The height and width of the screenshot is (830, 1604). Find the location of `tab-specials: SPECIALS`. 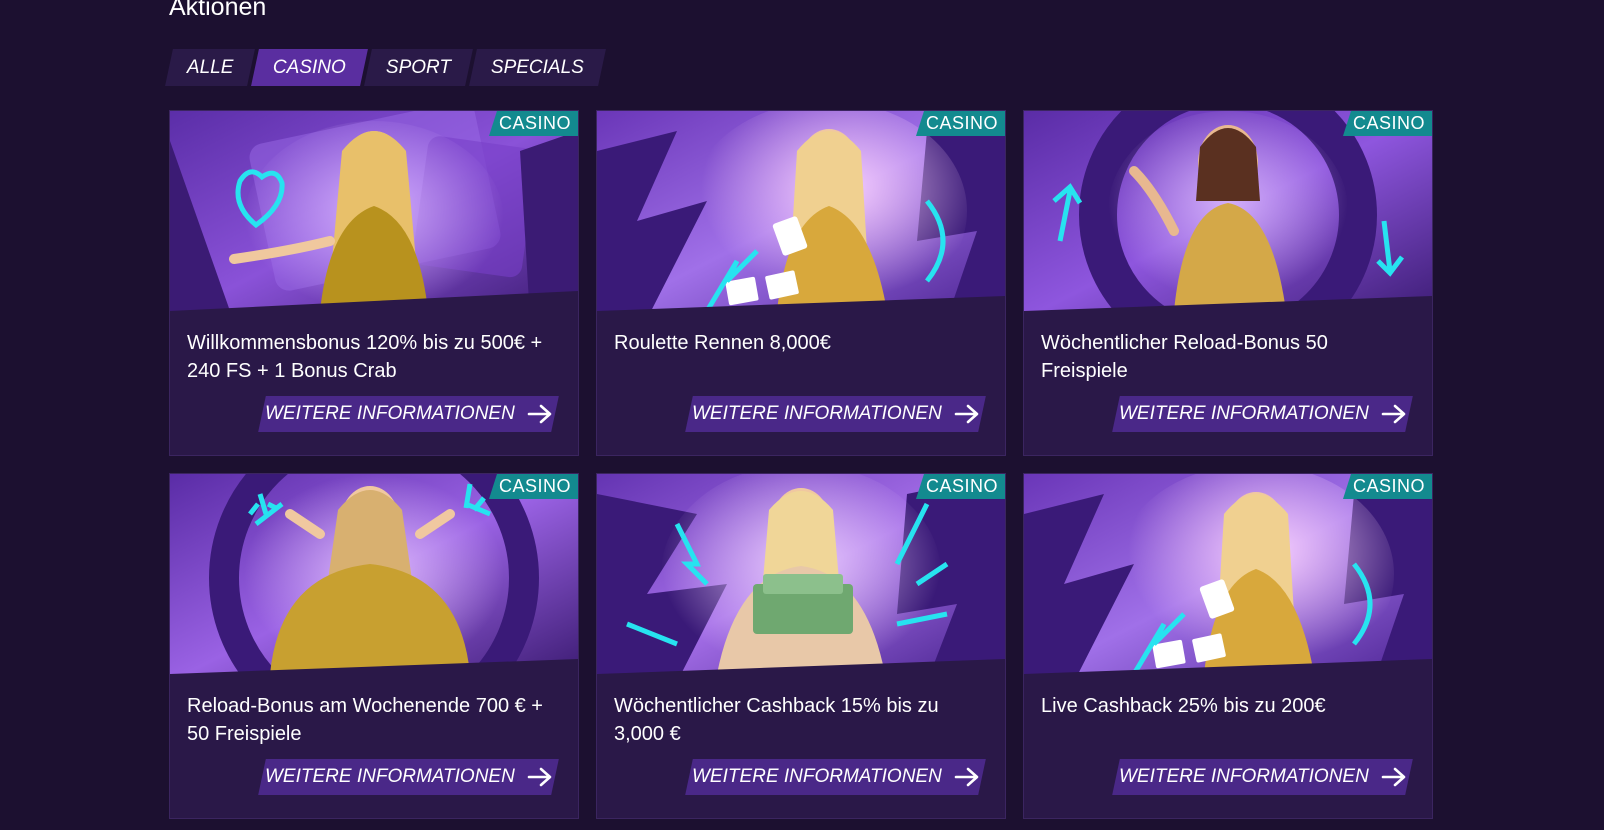

tab-specials: SPECIALS is located at coordinates (538, 67).